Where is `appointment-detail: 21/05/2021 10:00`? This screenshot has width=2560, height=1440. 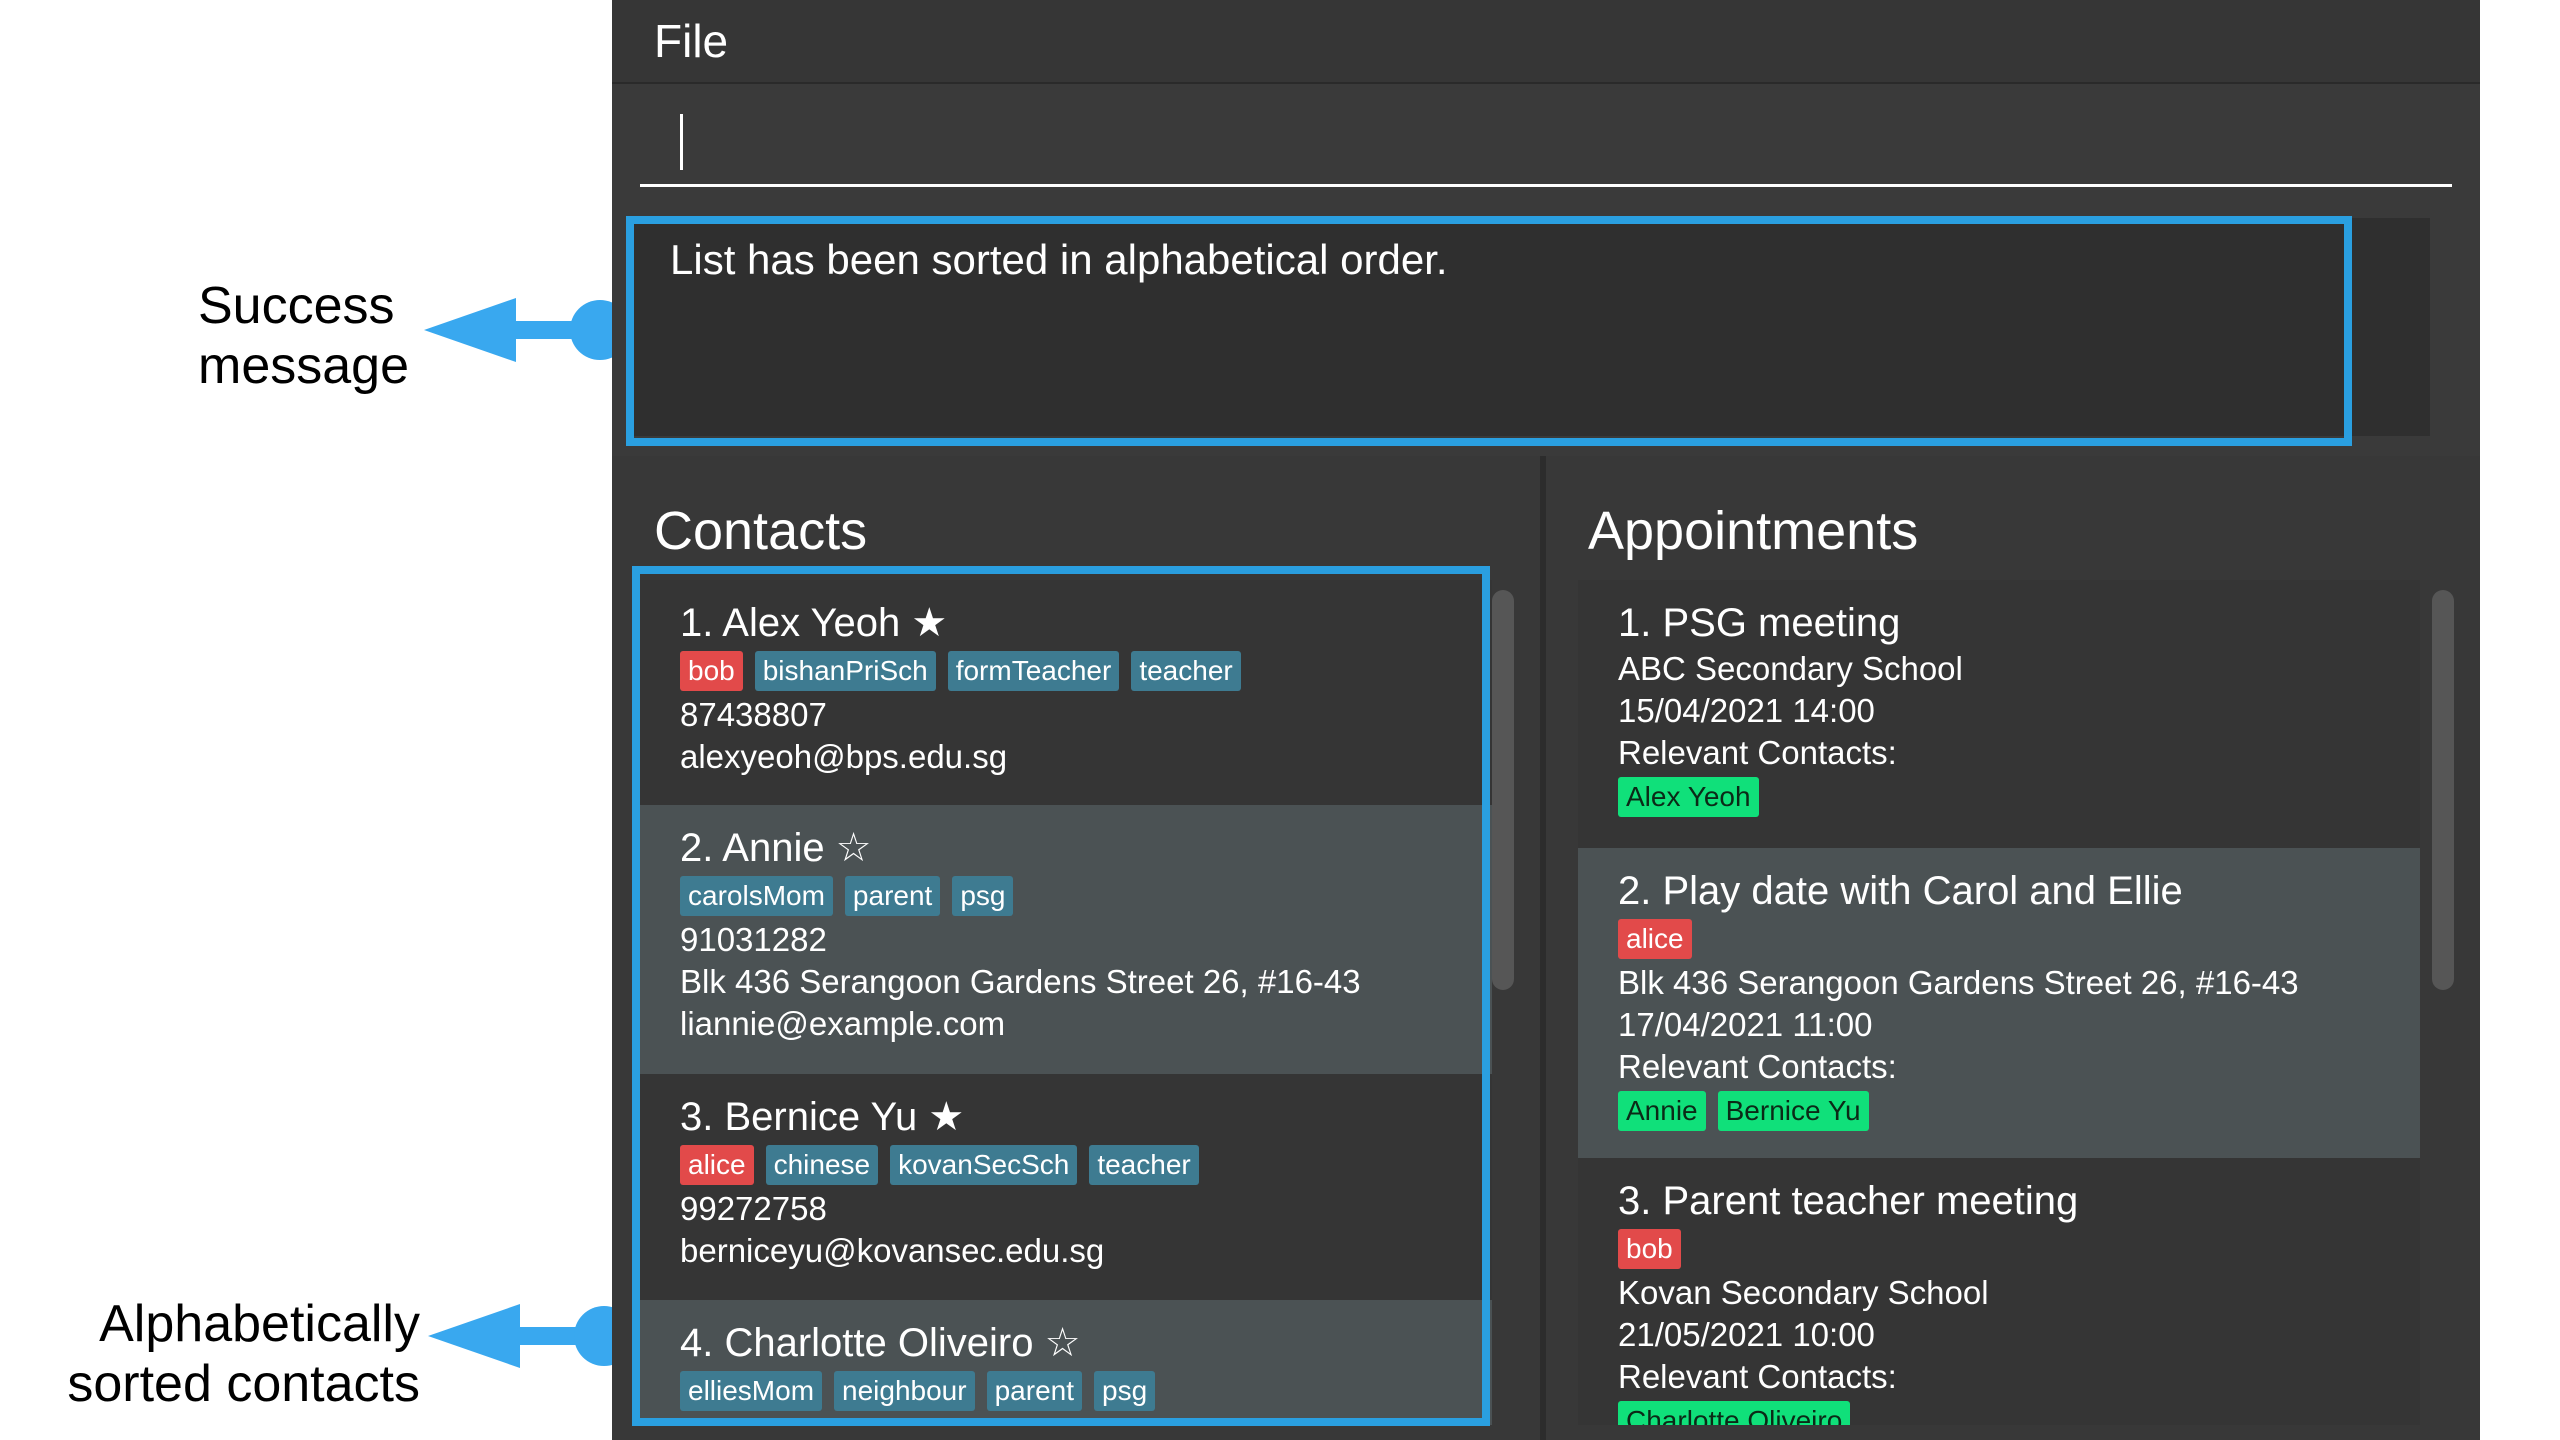
appointment-detail: 21/05/2021 10:00 is located at coordinates (1746, 1334).